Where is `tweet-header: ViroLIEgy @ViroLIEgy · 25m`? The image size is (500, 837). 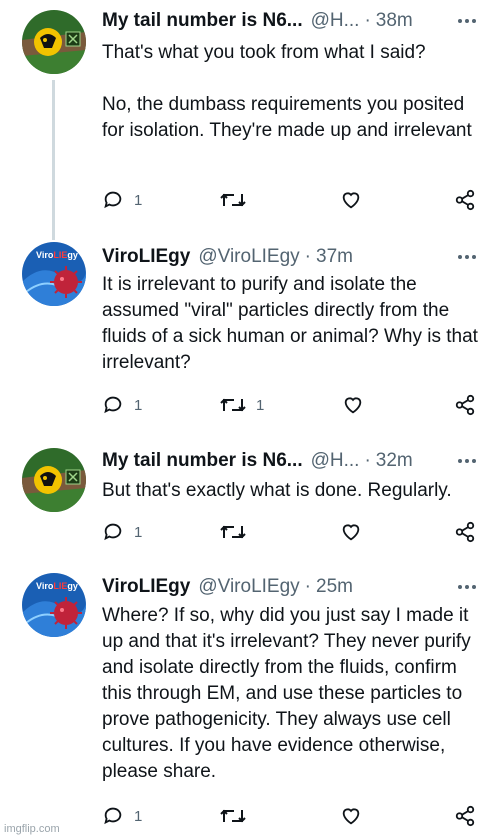 tweet-header: ViroLIEgy @ViroLIEgy · 25m is located at coordinates (292, 587).